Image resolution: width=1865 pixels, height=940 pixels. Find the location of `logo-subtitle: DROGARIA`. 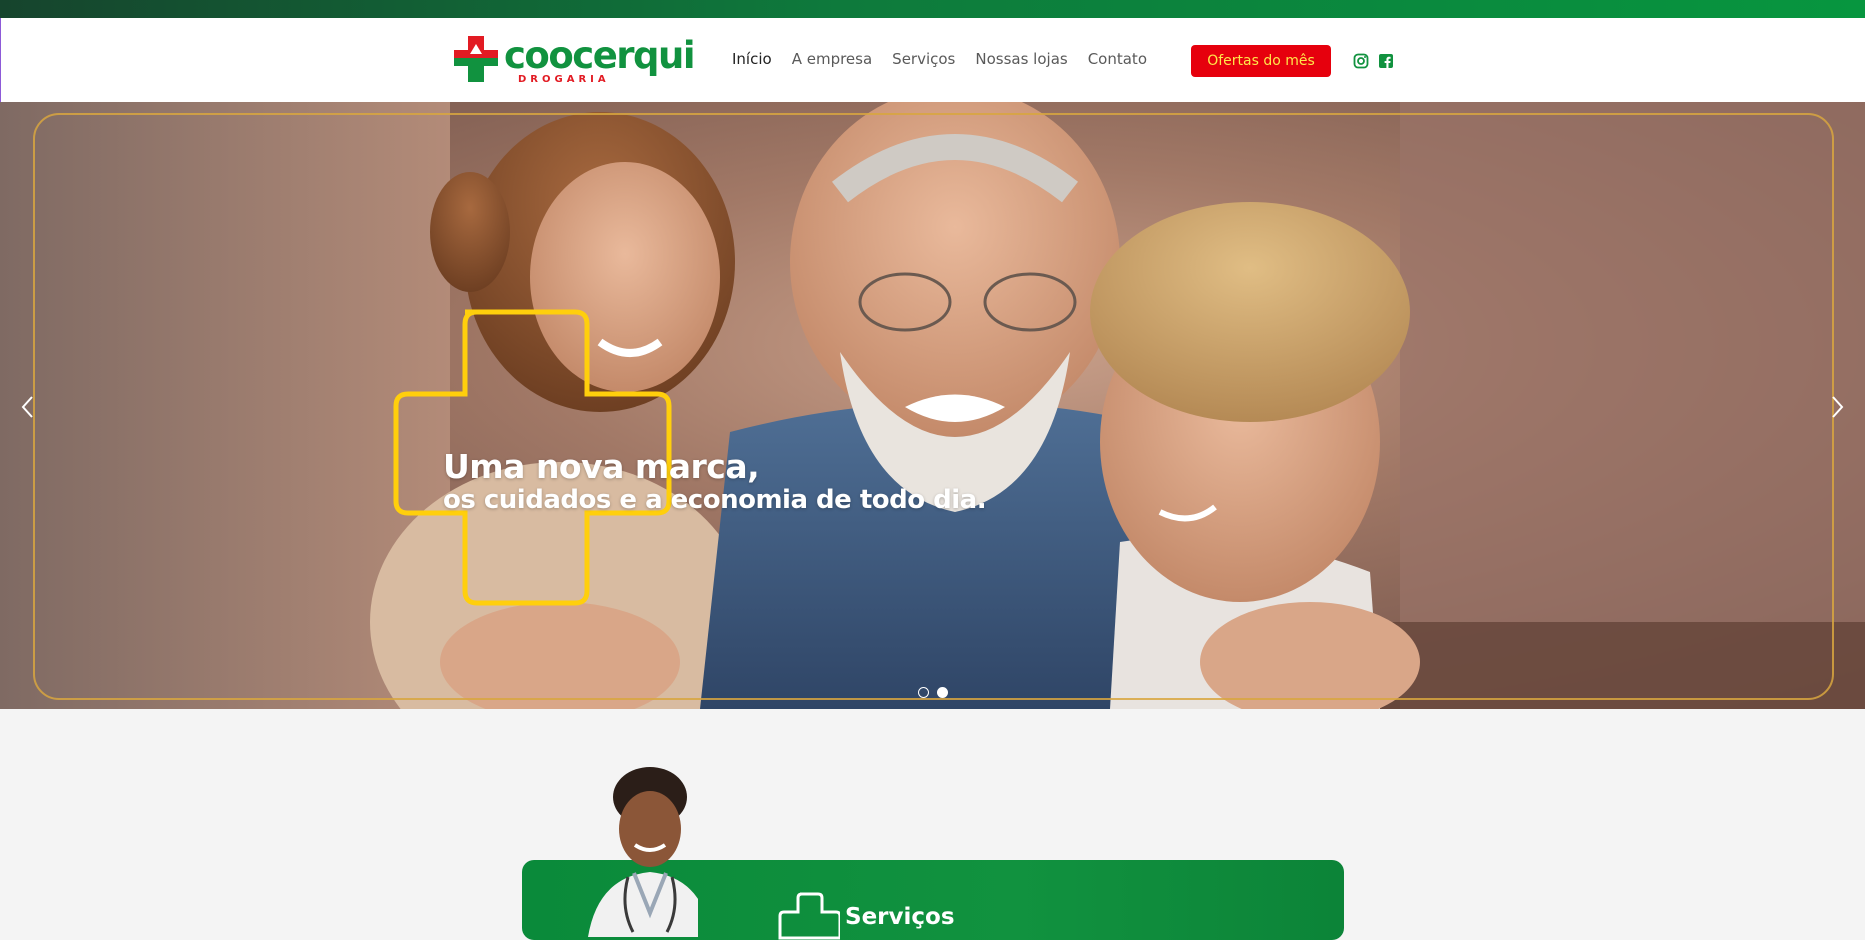

logo-subtitle: DROGARIA is located at coordinates (564, 79).